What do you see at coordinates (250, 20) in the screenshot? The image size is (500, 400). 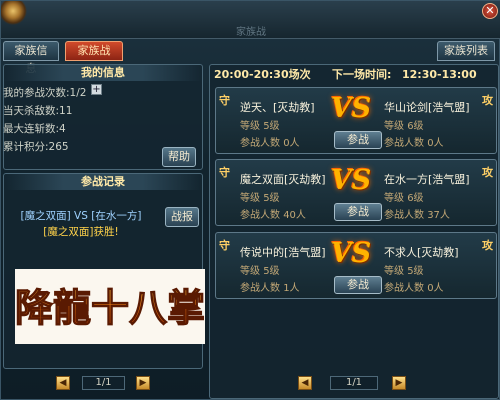 I see `title-bar: 家族战 ✕` at bounding box center [250, 20].